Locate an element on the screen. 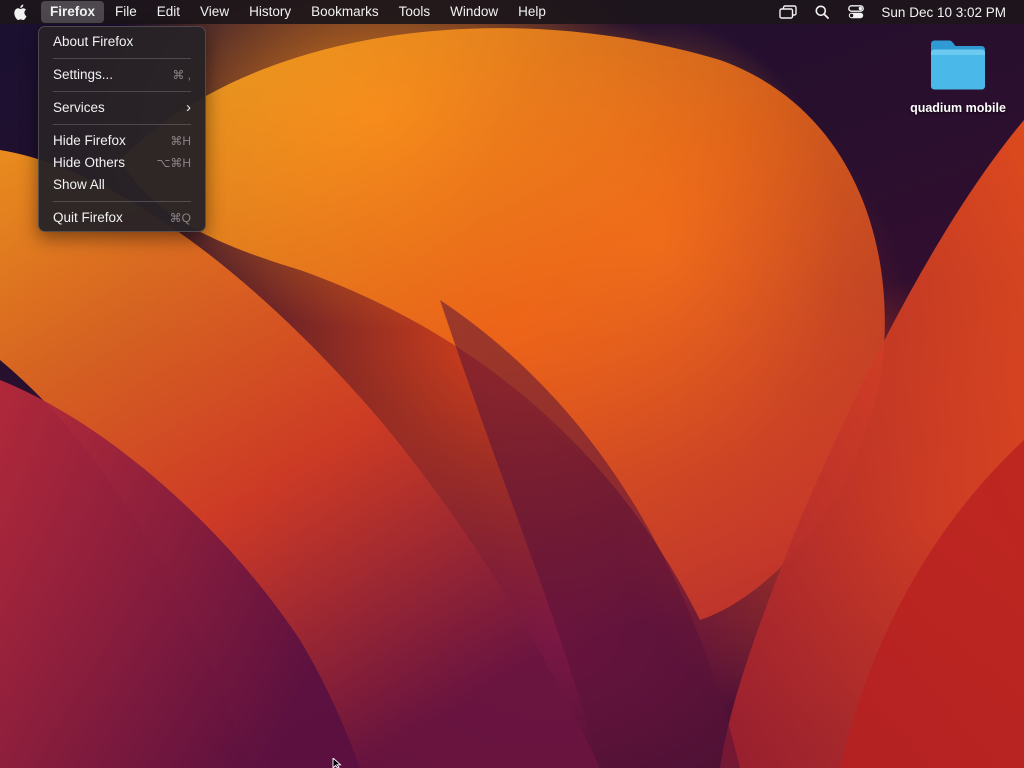 This screenshot has width=1024, height=768. menu-item-services: Services › is located at coordinates (122, 108).